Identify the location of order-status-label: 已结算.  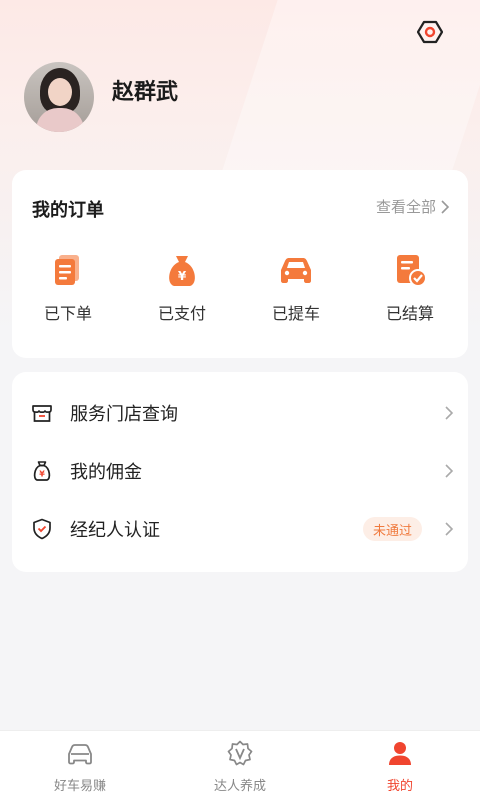
(409, 313).